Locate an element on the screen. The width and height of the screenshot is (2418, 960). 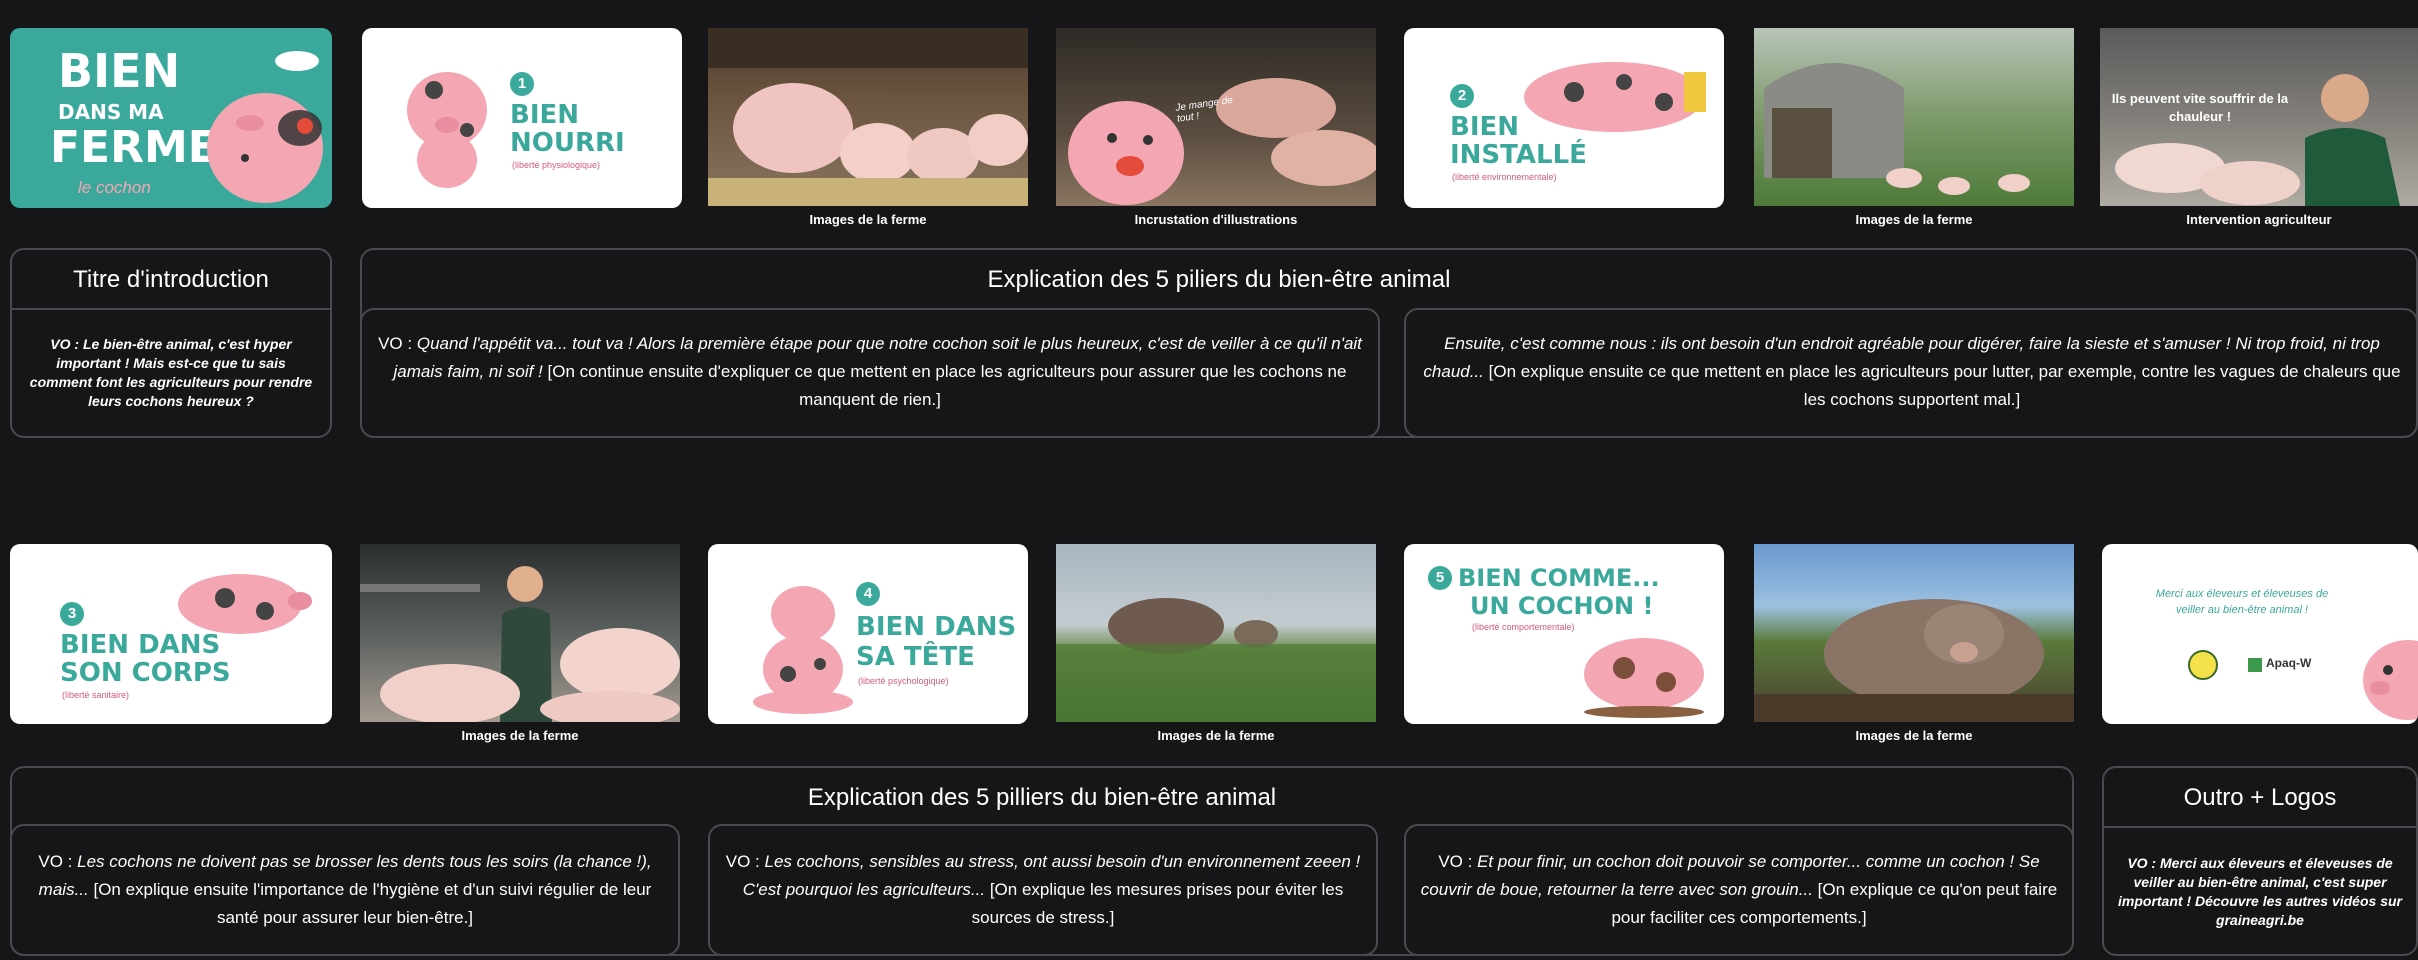
pillar2-line1: BIEN is located at coordinates (1485, 127).